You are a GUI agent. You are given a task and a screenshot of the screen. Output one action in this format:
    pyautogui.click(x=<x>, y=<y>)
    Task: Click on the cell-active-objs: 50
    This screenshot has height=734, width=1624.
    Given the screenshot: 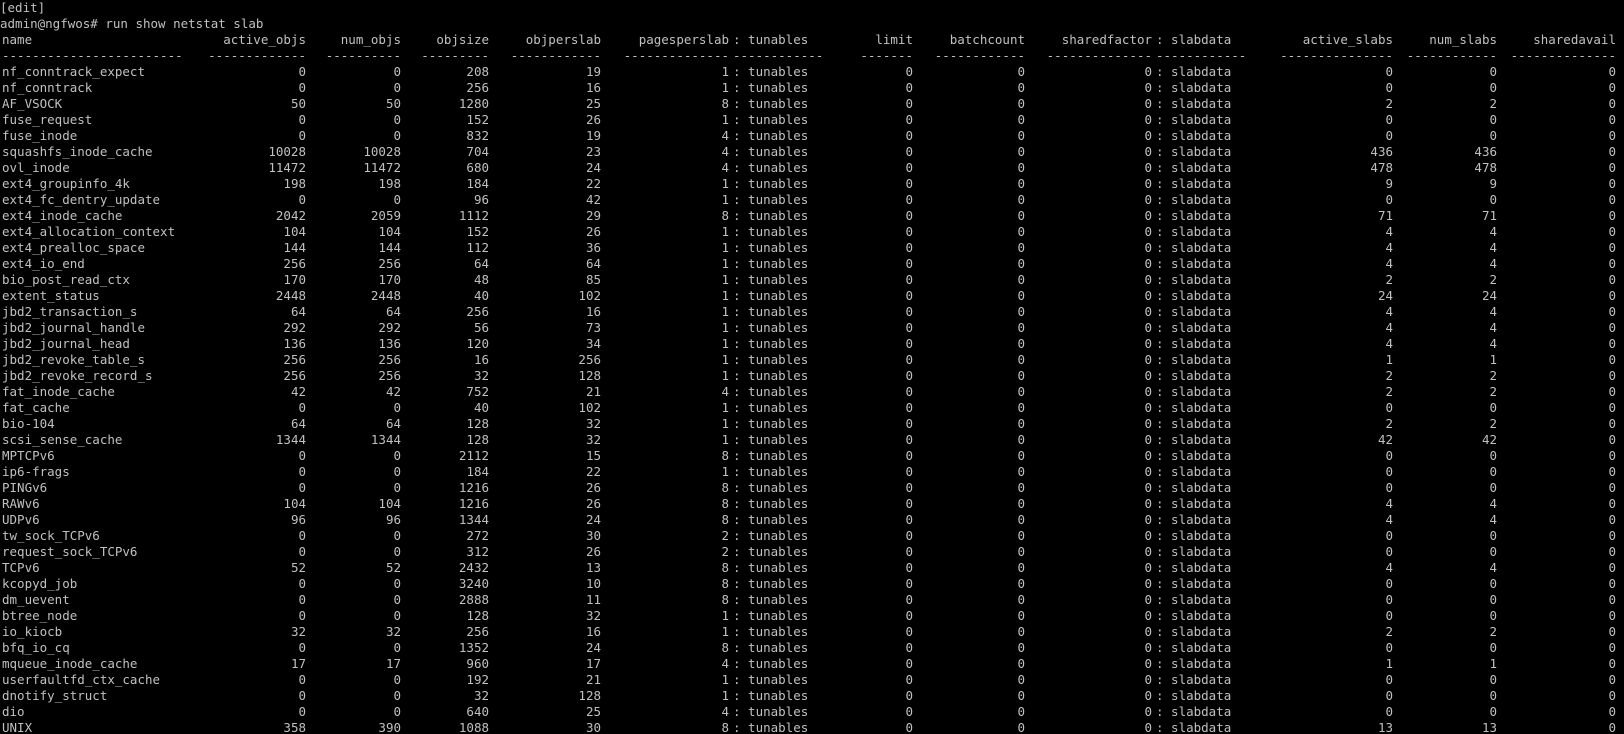 What is the action you would take?
    pyautogui.click(x=298, y=103)
    